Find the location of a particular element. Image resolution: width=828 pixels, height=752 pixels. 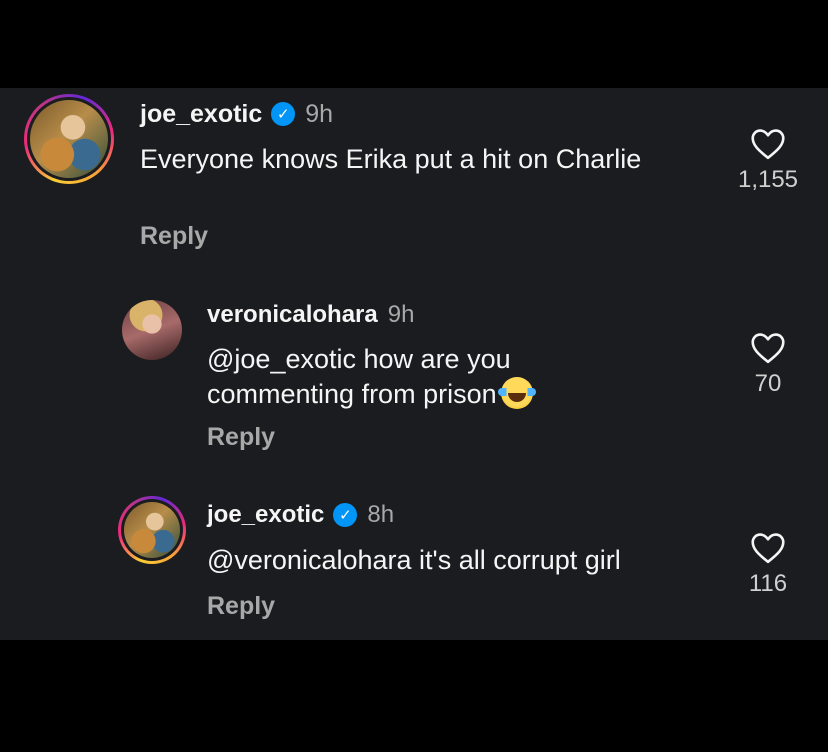

comment-timestamp: 8h is located at coordinates (381, 514).